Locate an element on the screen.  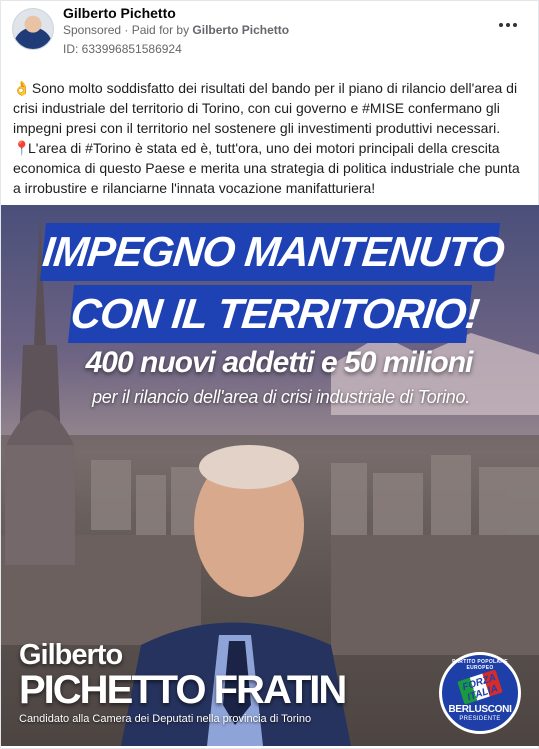
pin-emoji-icon: 📍 is located at coordinates (22, 148).